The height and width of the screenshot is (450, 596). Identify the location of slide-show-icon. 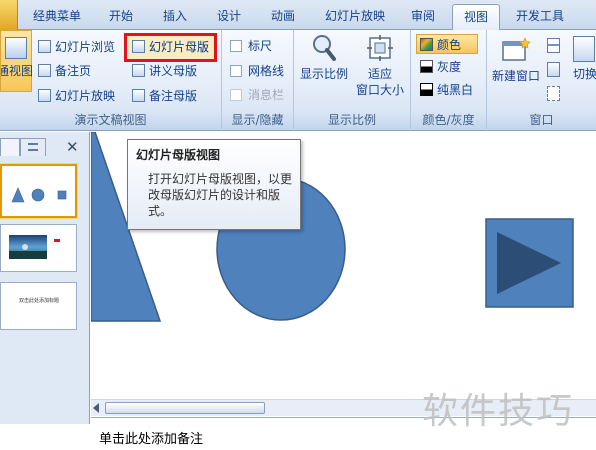
(44, 95).